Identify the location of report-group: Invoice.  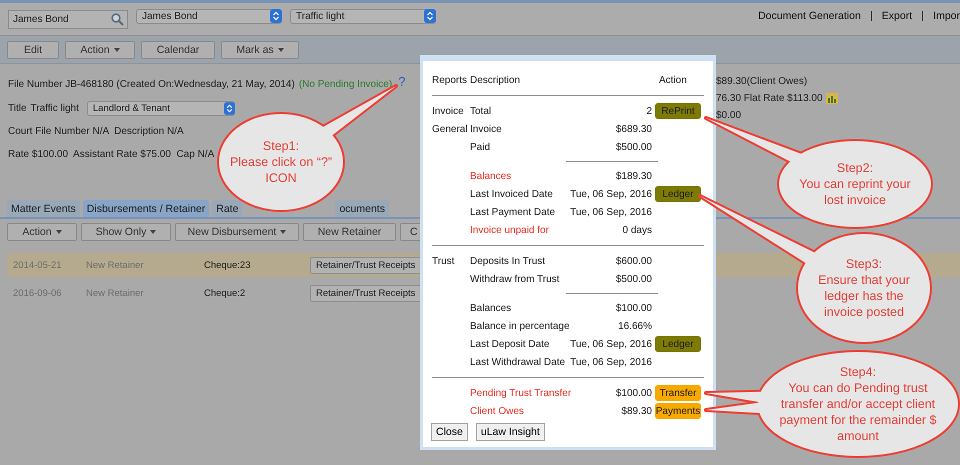
(448, 111).